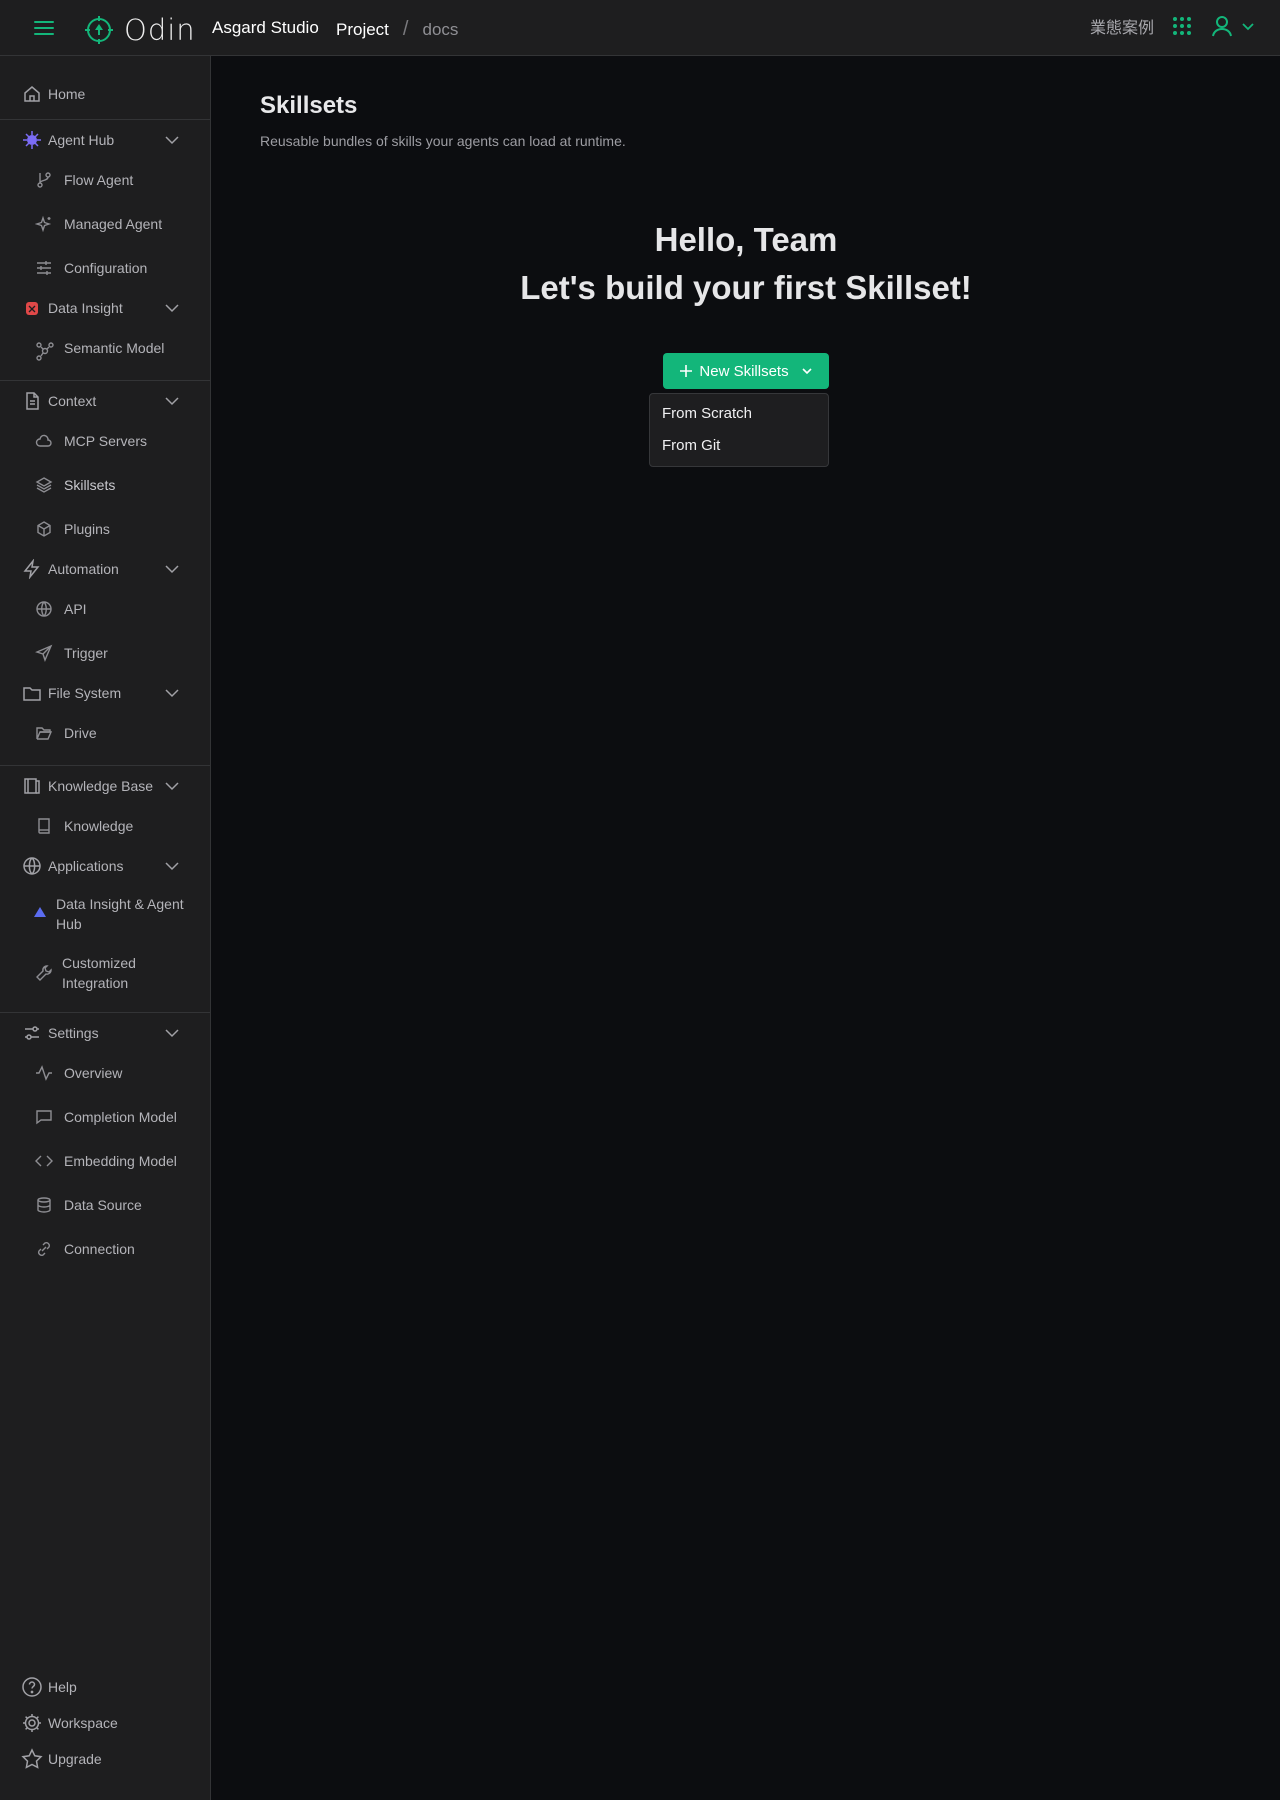  Describe the element at coordinates (105, 1759) in the screenshot. I see `sidebar-item-upgrade: Upgrade` at that location.